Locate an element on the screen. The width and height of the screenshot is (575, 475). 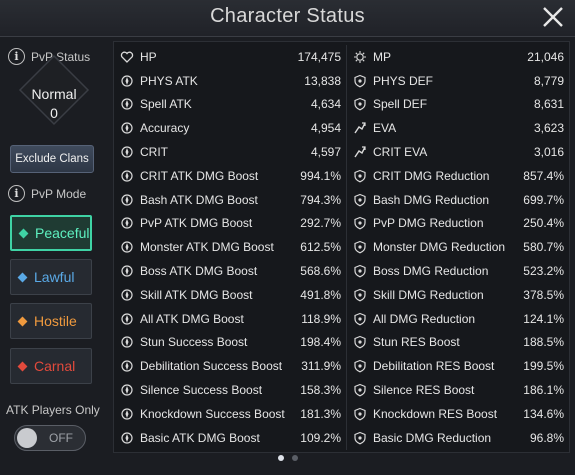
stat-value: 3,623 is located at coordinates (548, 128).